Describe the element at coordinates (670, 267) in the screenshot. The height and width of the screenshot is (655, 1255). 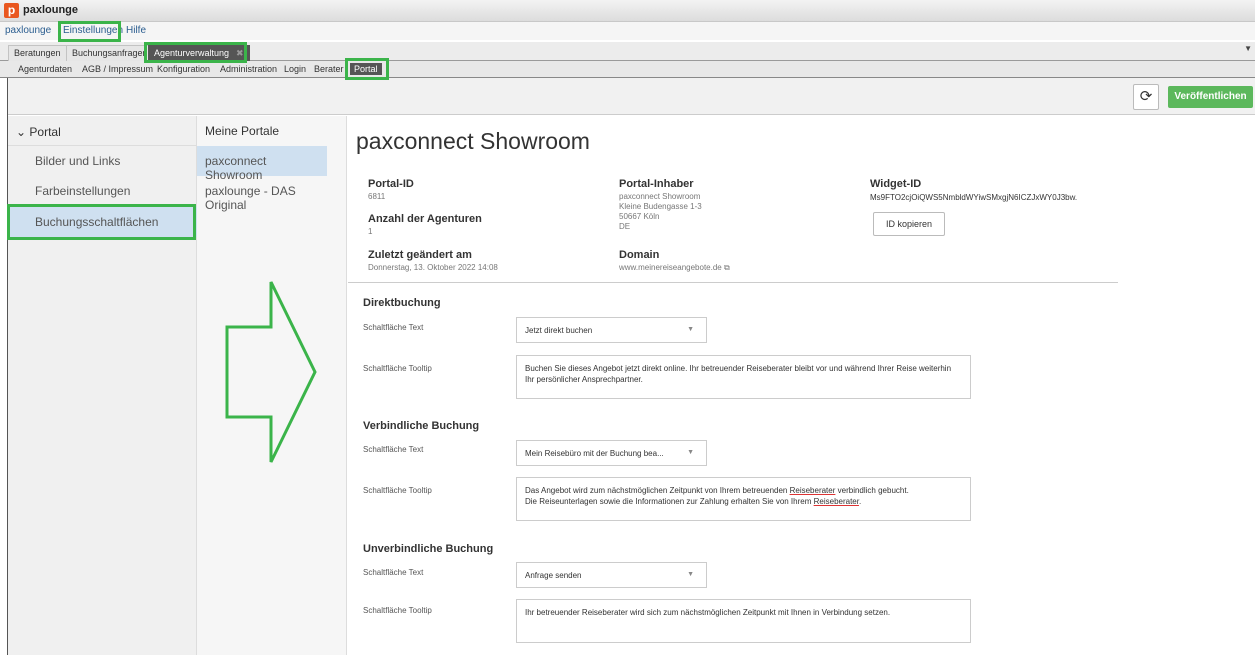
I see `domain-value: www.meinereiseangebote.de` at that location.